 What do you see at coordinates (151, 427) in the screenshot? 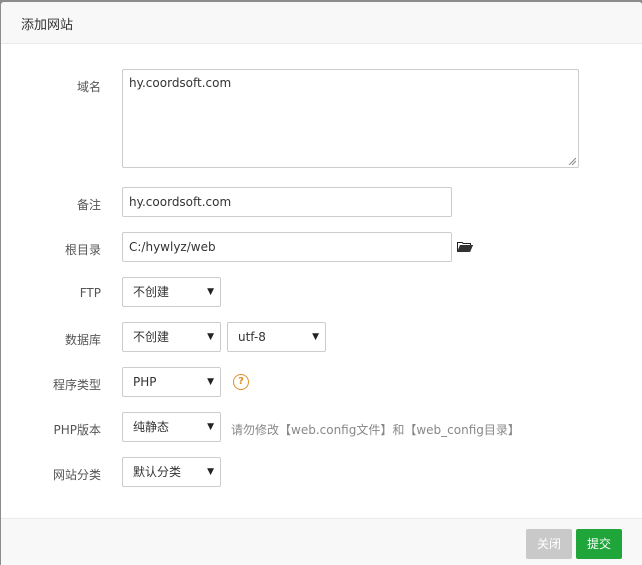
I see `php-version-value: 纯静态` at bounding box center [151, 427].